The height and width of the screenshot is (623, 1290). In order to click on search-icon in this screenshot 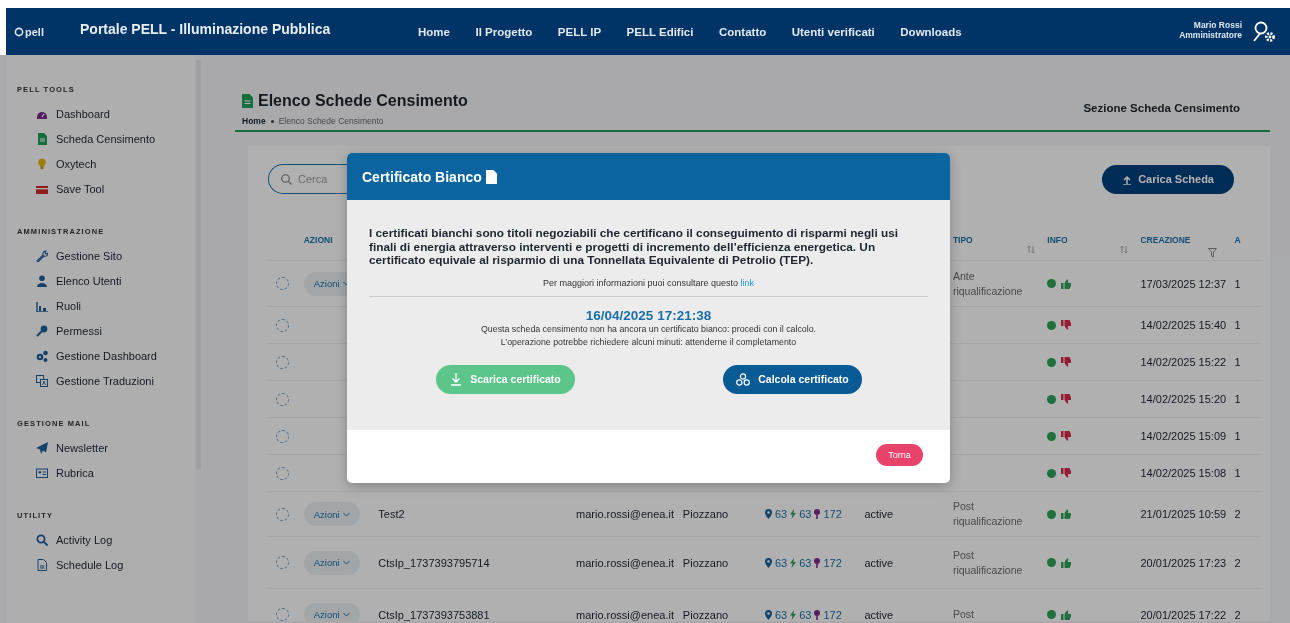, I will do `click(286, 179)`.